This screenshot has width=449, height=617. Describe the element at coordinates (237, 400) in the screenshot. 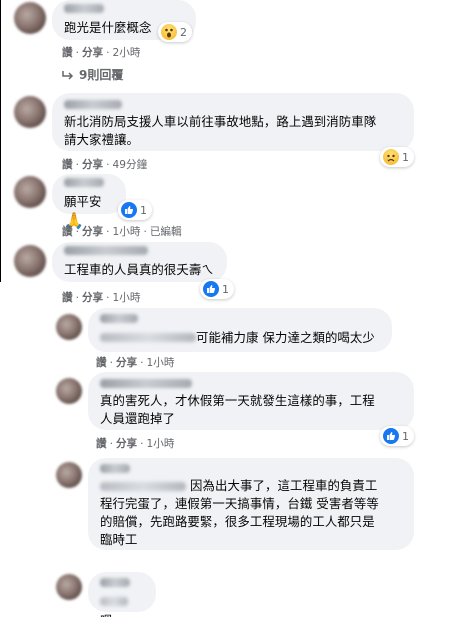

I see `reply-text-line: 真的害死人，才休假第一天就發生這樣的事，工程` at that location.